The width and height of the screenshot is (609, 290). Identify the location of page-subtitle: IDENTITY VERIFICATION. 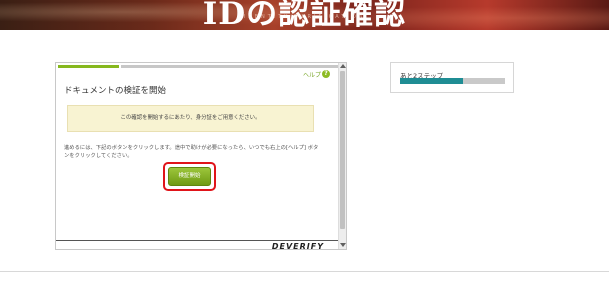
(304, 17).